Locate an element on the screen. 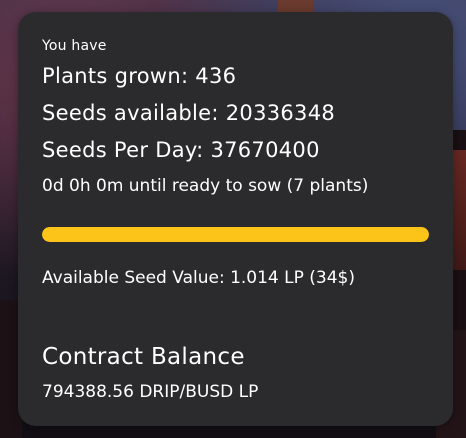  sow-progress-fill is located at coordinates (235, 234).